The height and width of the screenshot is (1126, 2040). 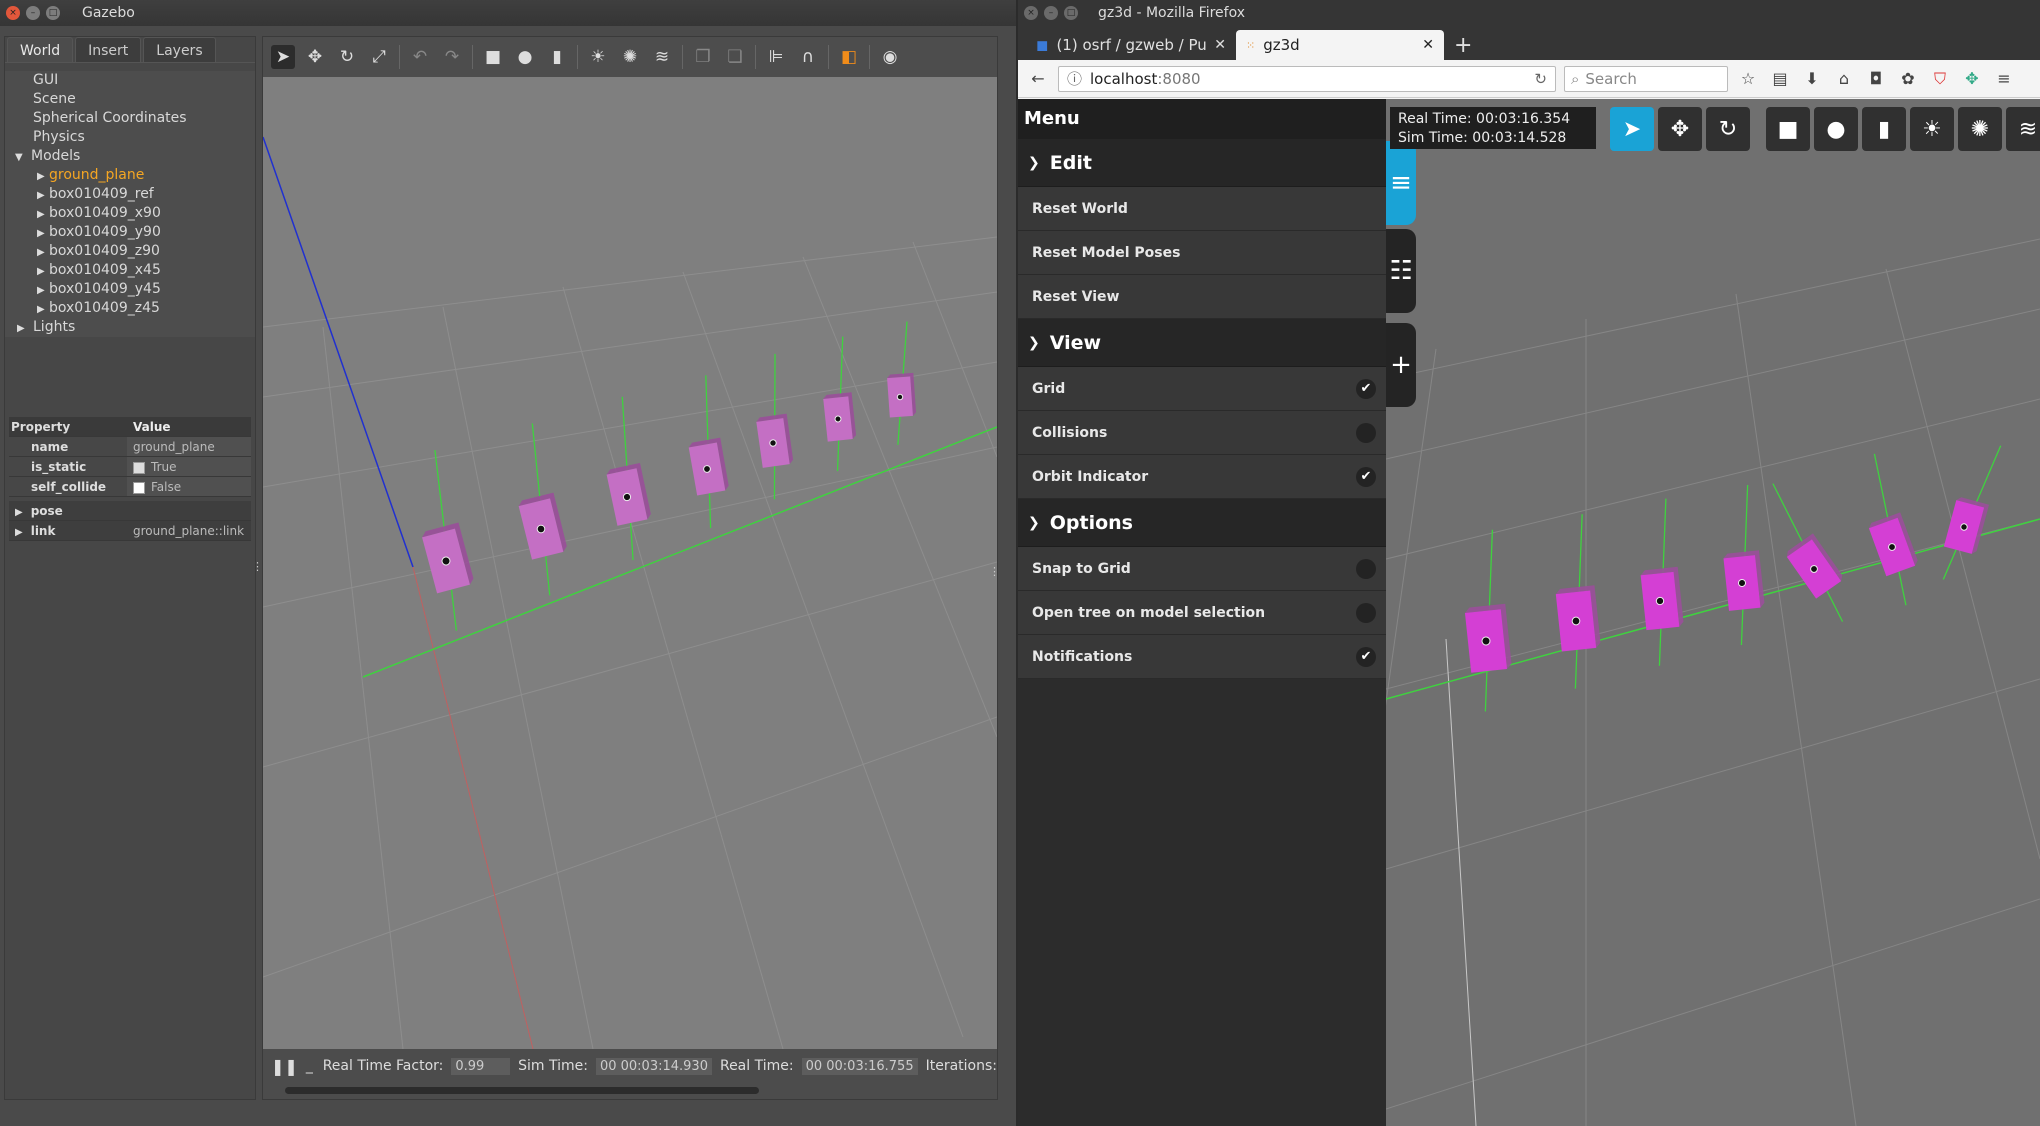 I want to click on reading-list-icon: ▤, so click(x=1780, y=78).